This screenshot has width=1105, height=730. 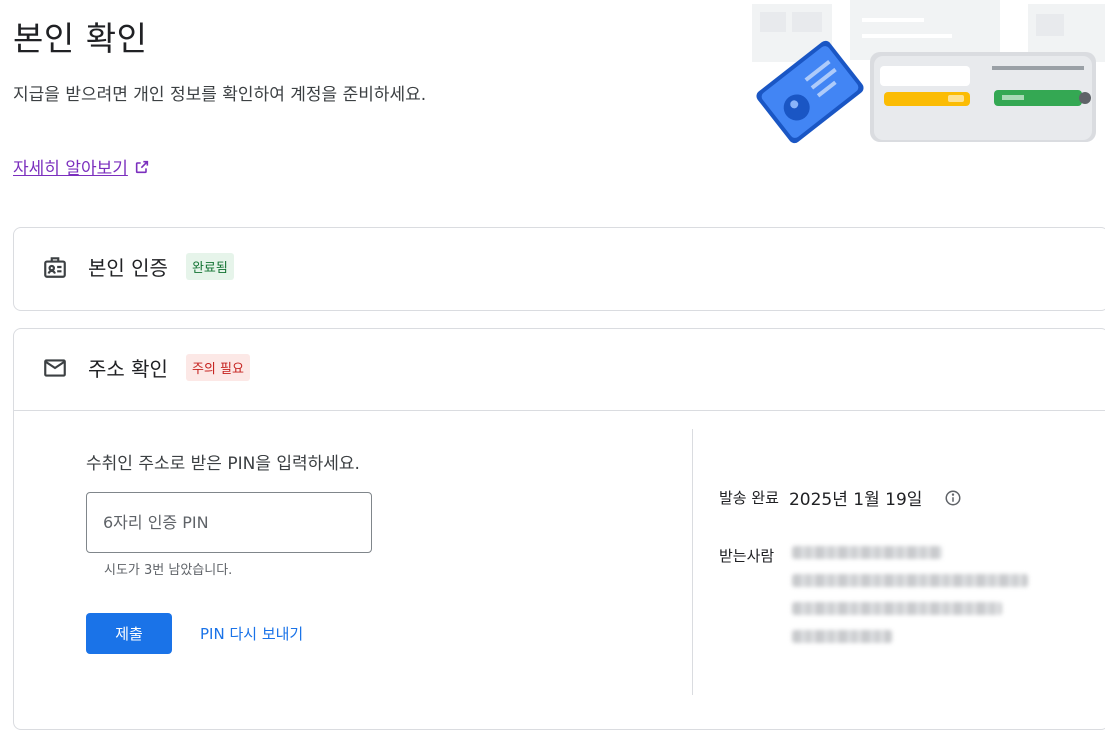 I want to click on learn-more-link: 자세히 알아보기, so click(x=81, y=166).